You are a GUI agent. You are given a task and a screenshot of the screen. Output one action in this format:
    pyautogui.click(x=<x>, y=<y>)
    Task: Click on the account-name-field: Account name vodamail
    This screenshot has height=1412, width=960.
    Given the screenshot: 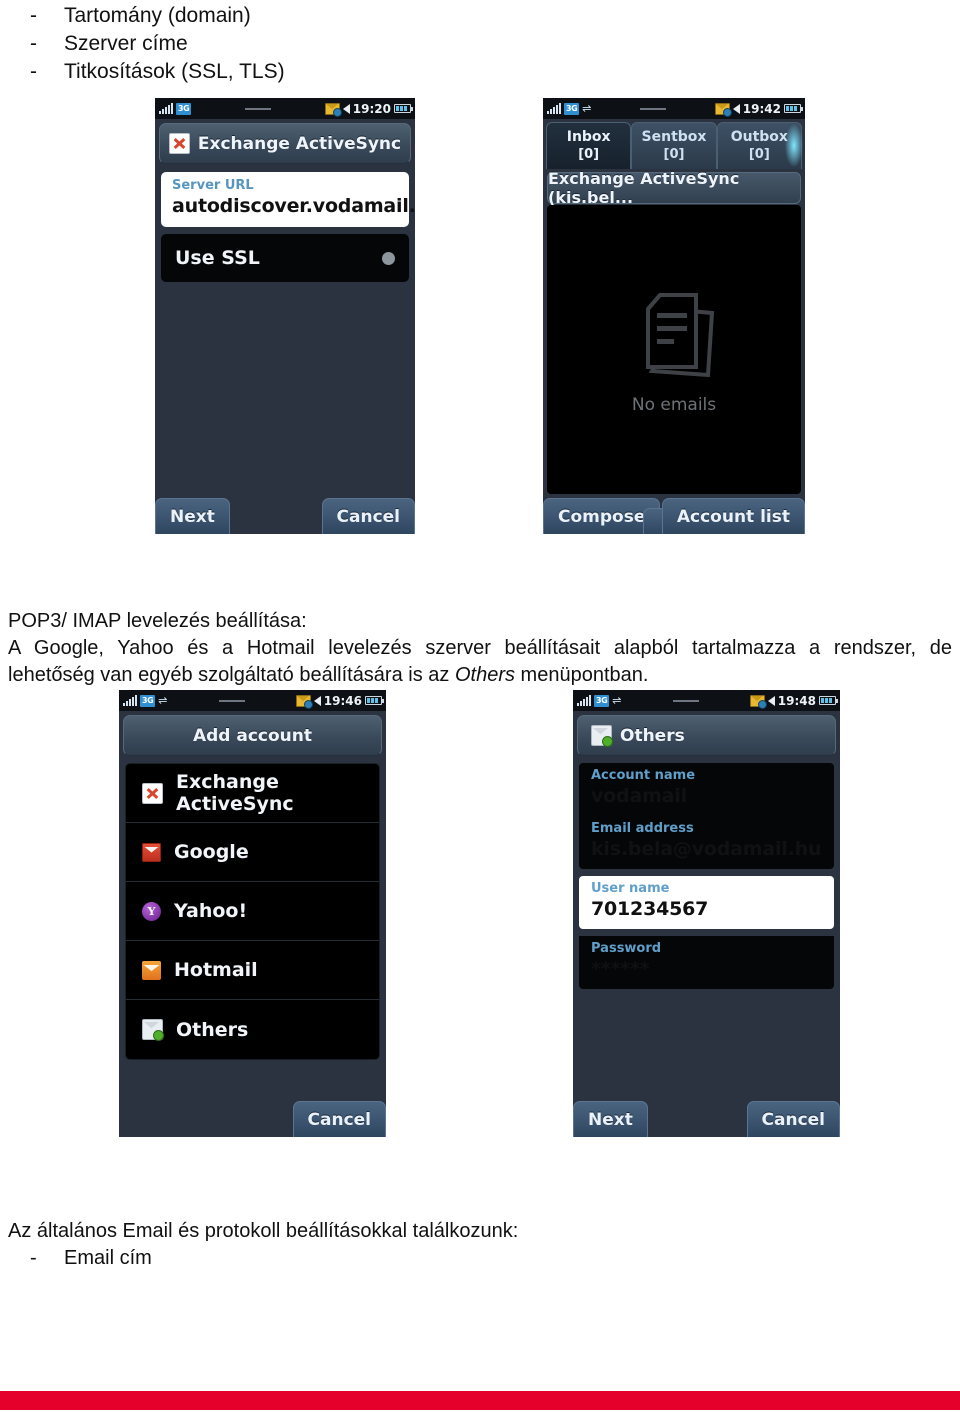 What is the action you would take?
    pyautogui.click(x=706, y=789)
    